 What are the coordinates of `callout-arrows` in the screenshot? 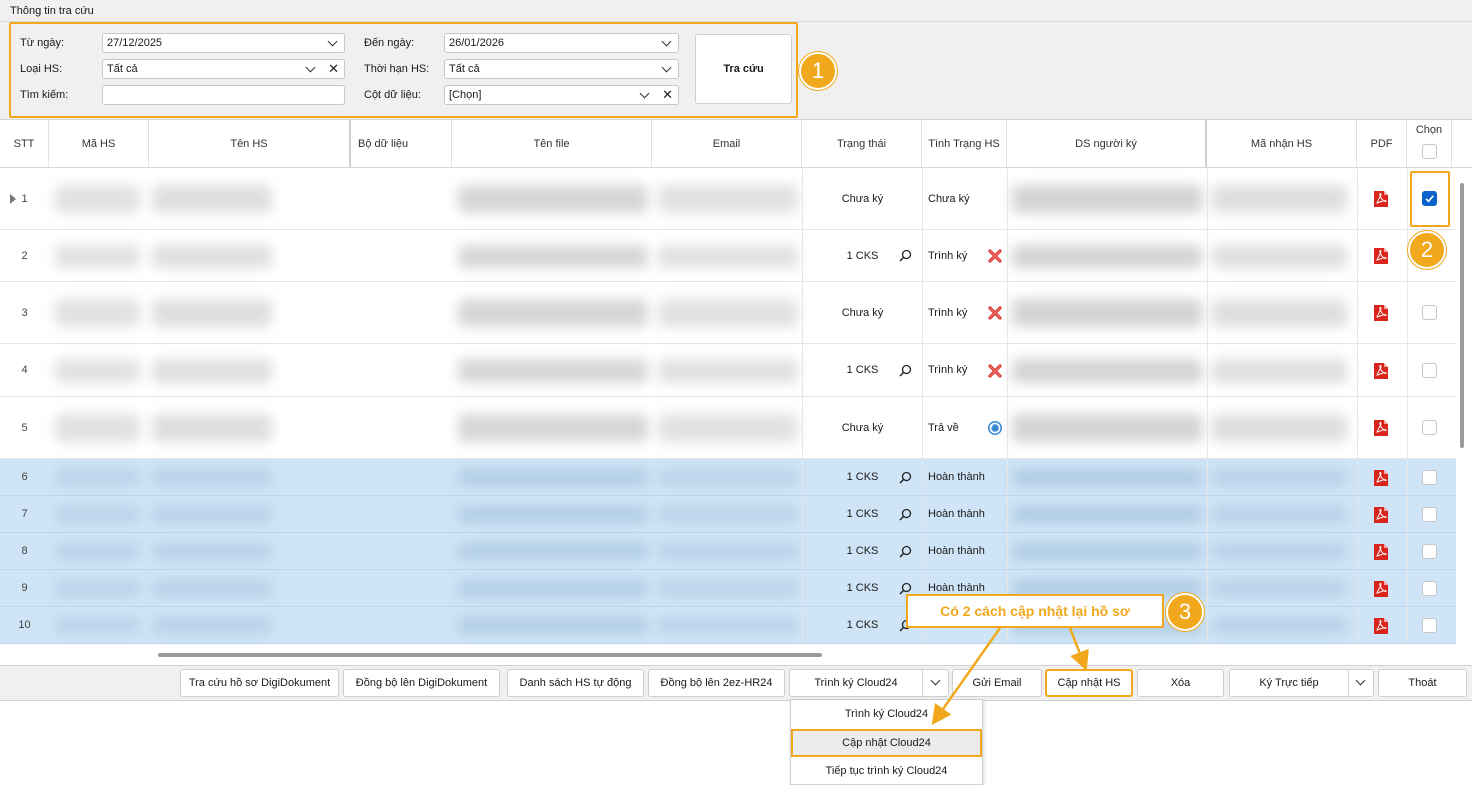 It's located at (1010, 676).